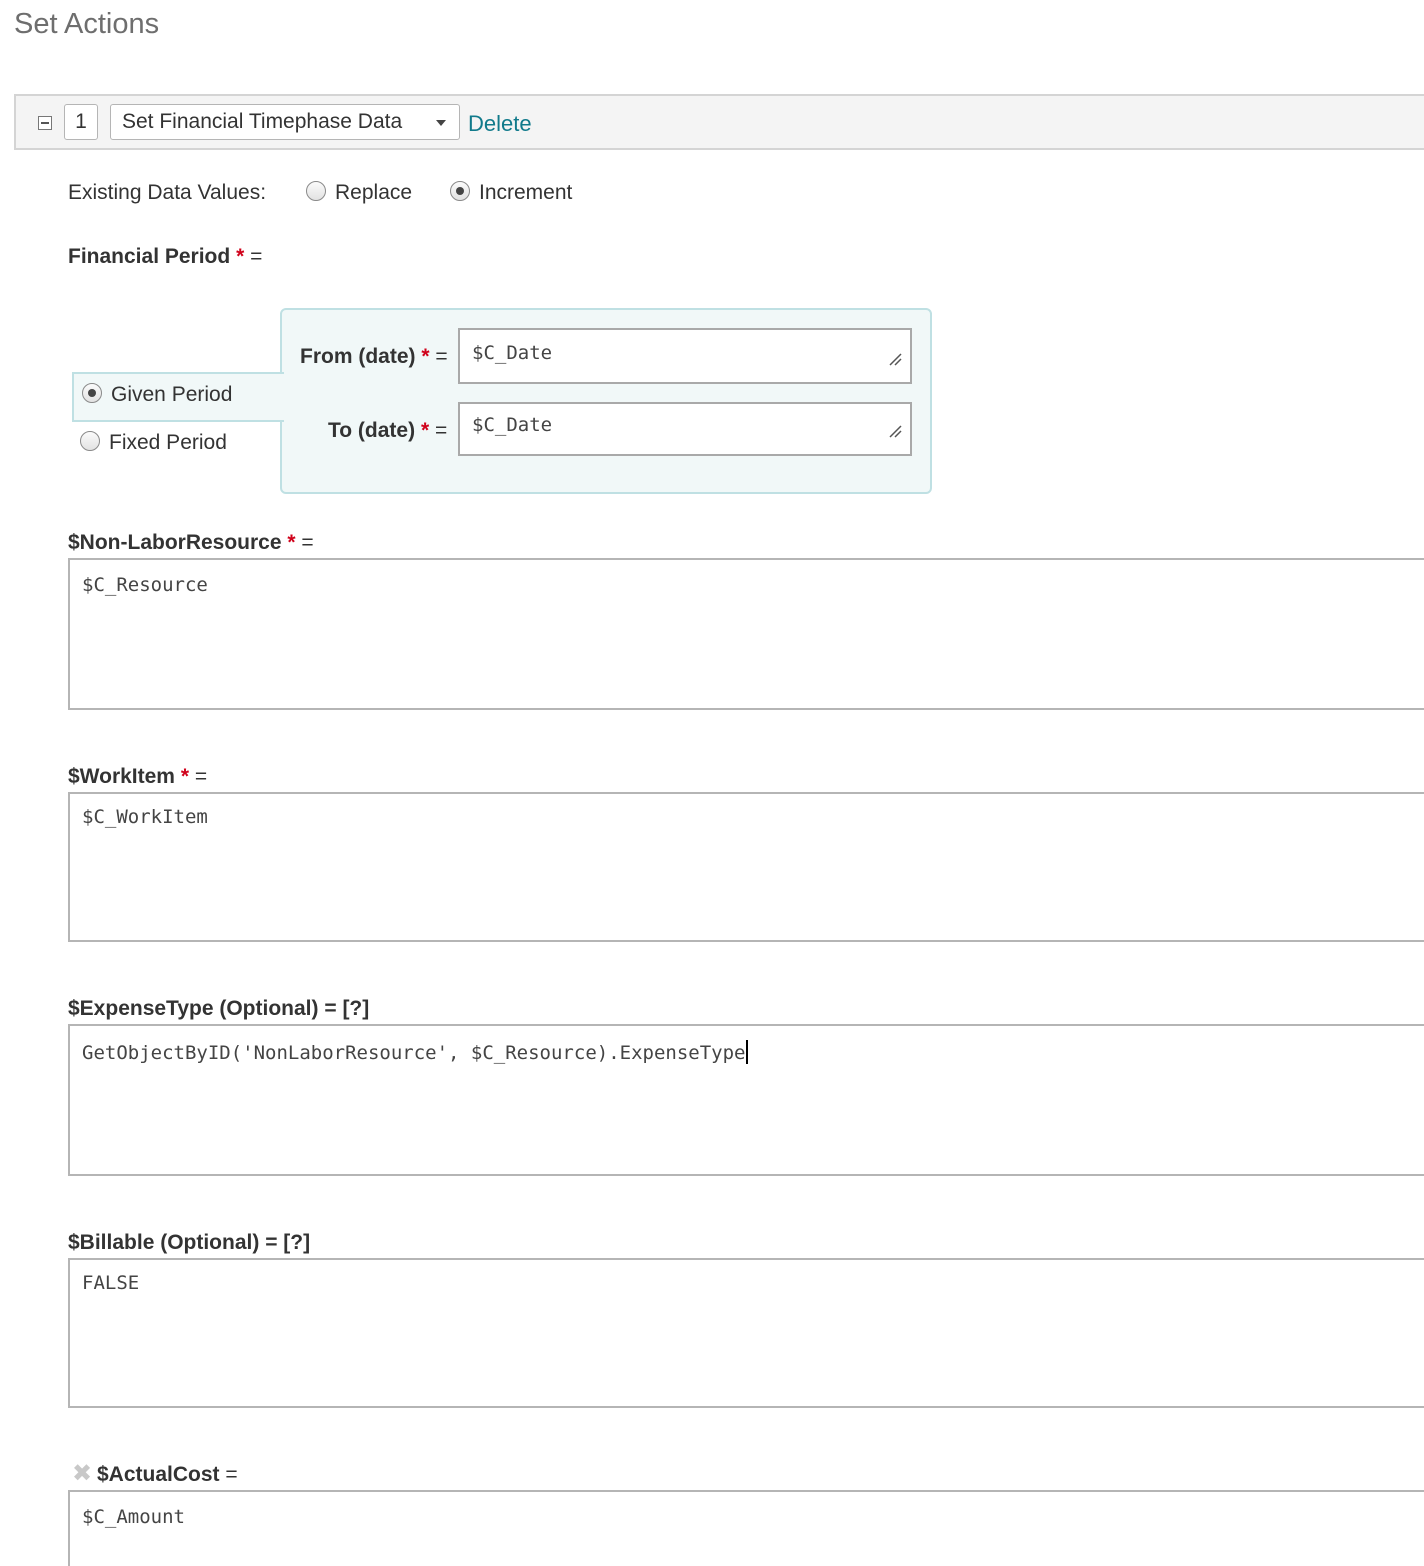 The image size is (1424, 1566). I want to click on non-labor-resource-input: $C_Resource, so click(746, 634).